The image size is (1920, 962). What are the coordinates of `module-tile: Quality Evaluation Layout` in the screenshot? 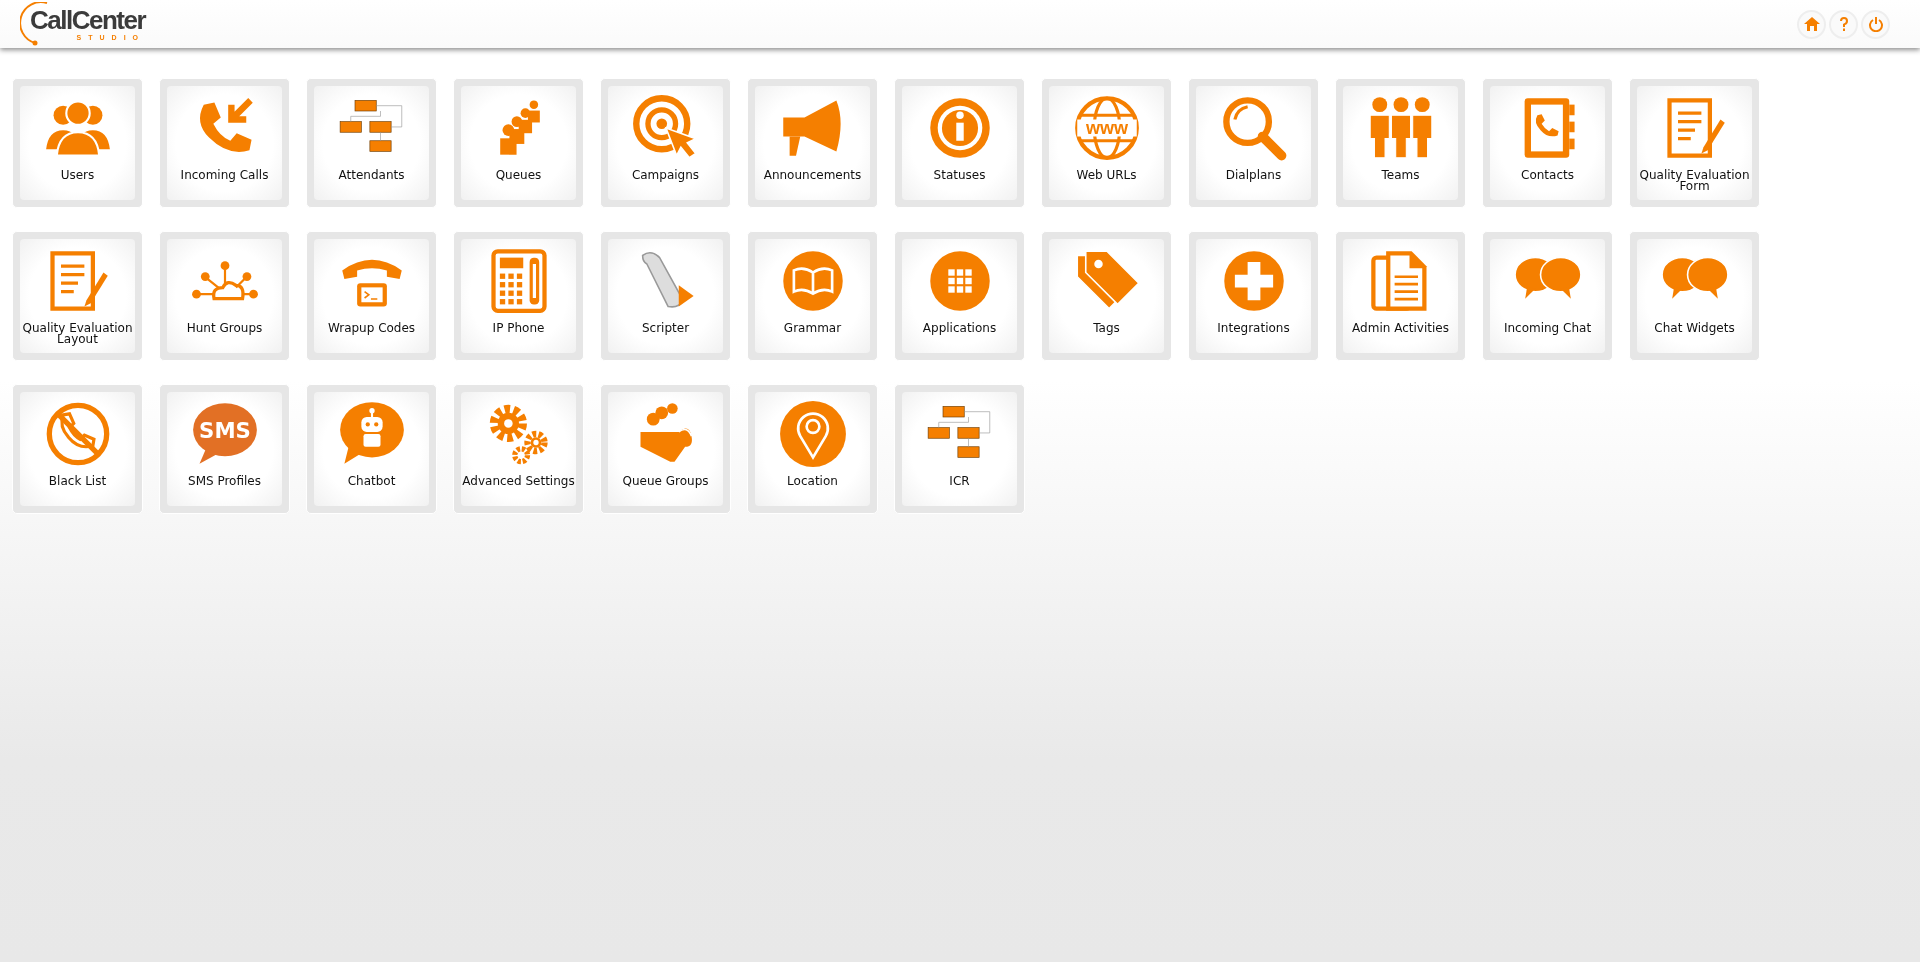 It's located at (77, 296).